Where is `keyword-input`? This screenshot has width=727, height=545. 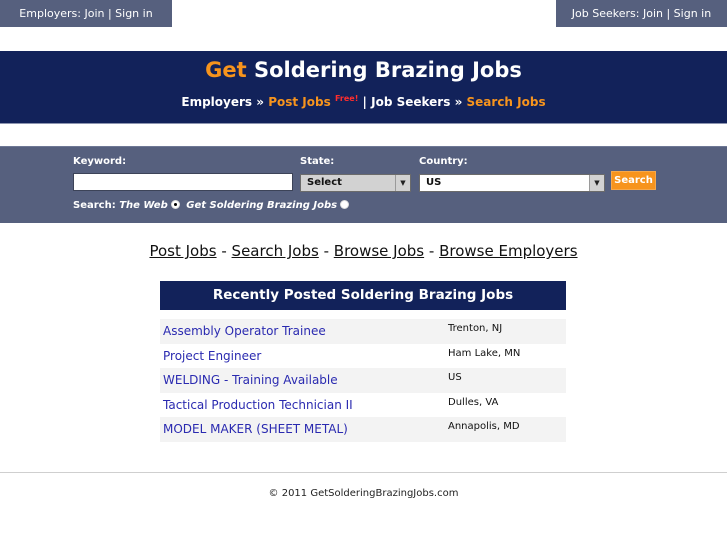
keyword-input is located at coordinates (183, 182).